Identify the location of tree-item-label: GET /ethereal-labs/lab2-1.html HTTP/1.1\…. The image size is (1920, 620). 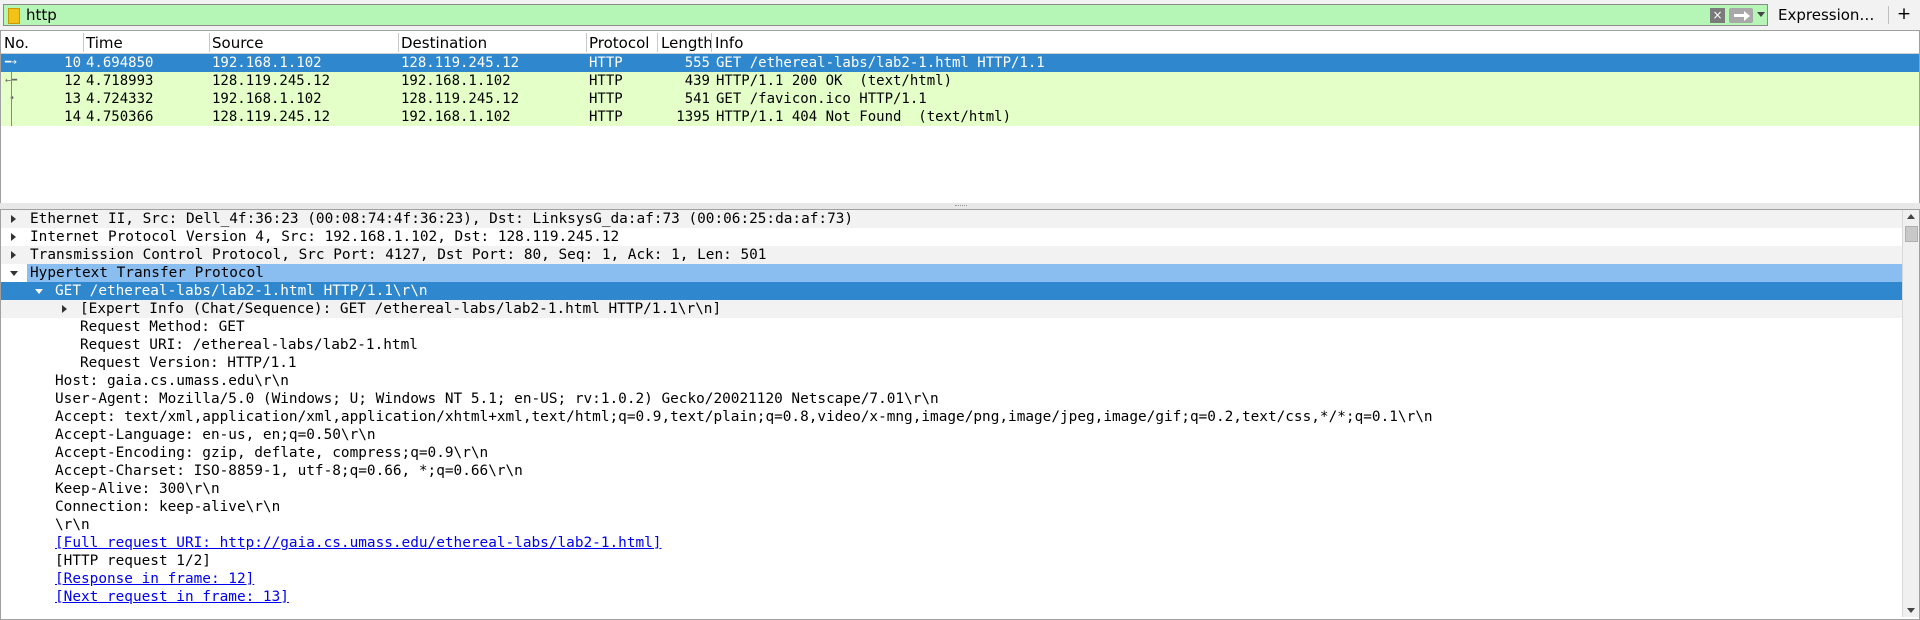
(241, 291).